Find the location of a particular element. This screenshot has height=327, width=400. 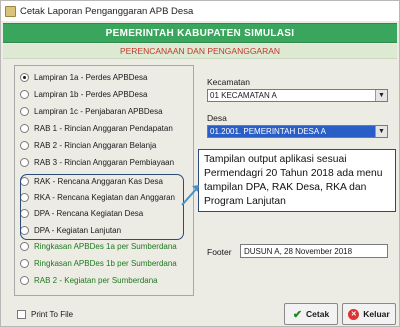

report-option-label: RAB 2 - Rincian Anggaran Belanja is located at coordinates (95, 145).